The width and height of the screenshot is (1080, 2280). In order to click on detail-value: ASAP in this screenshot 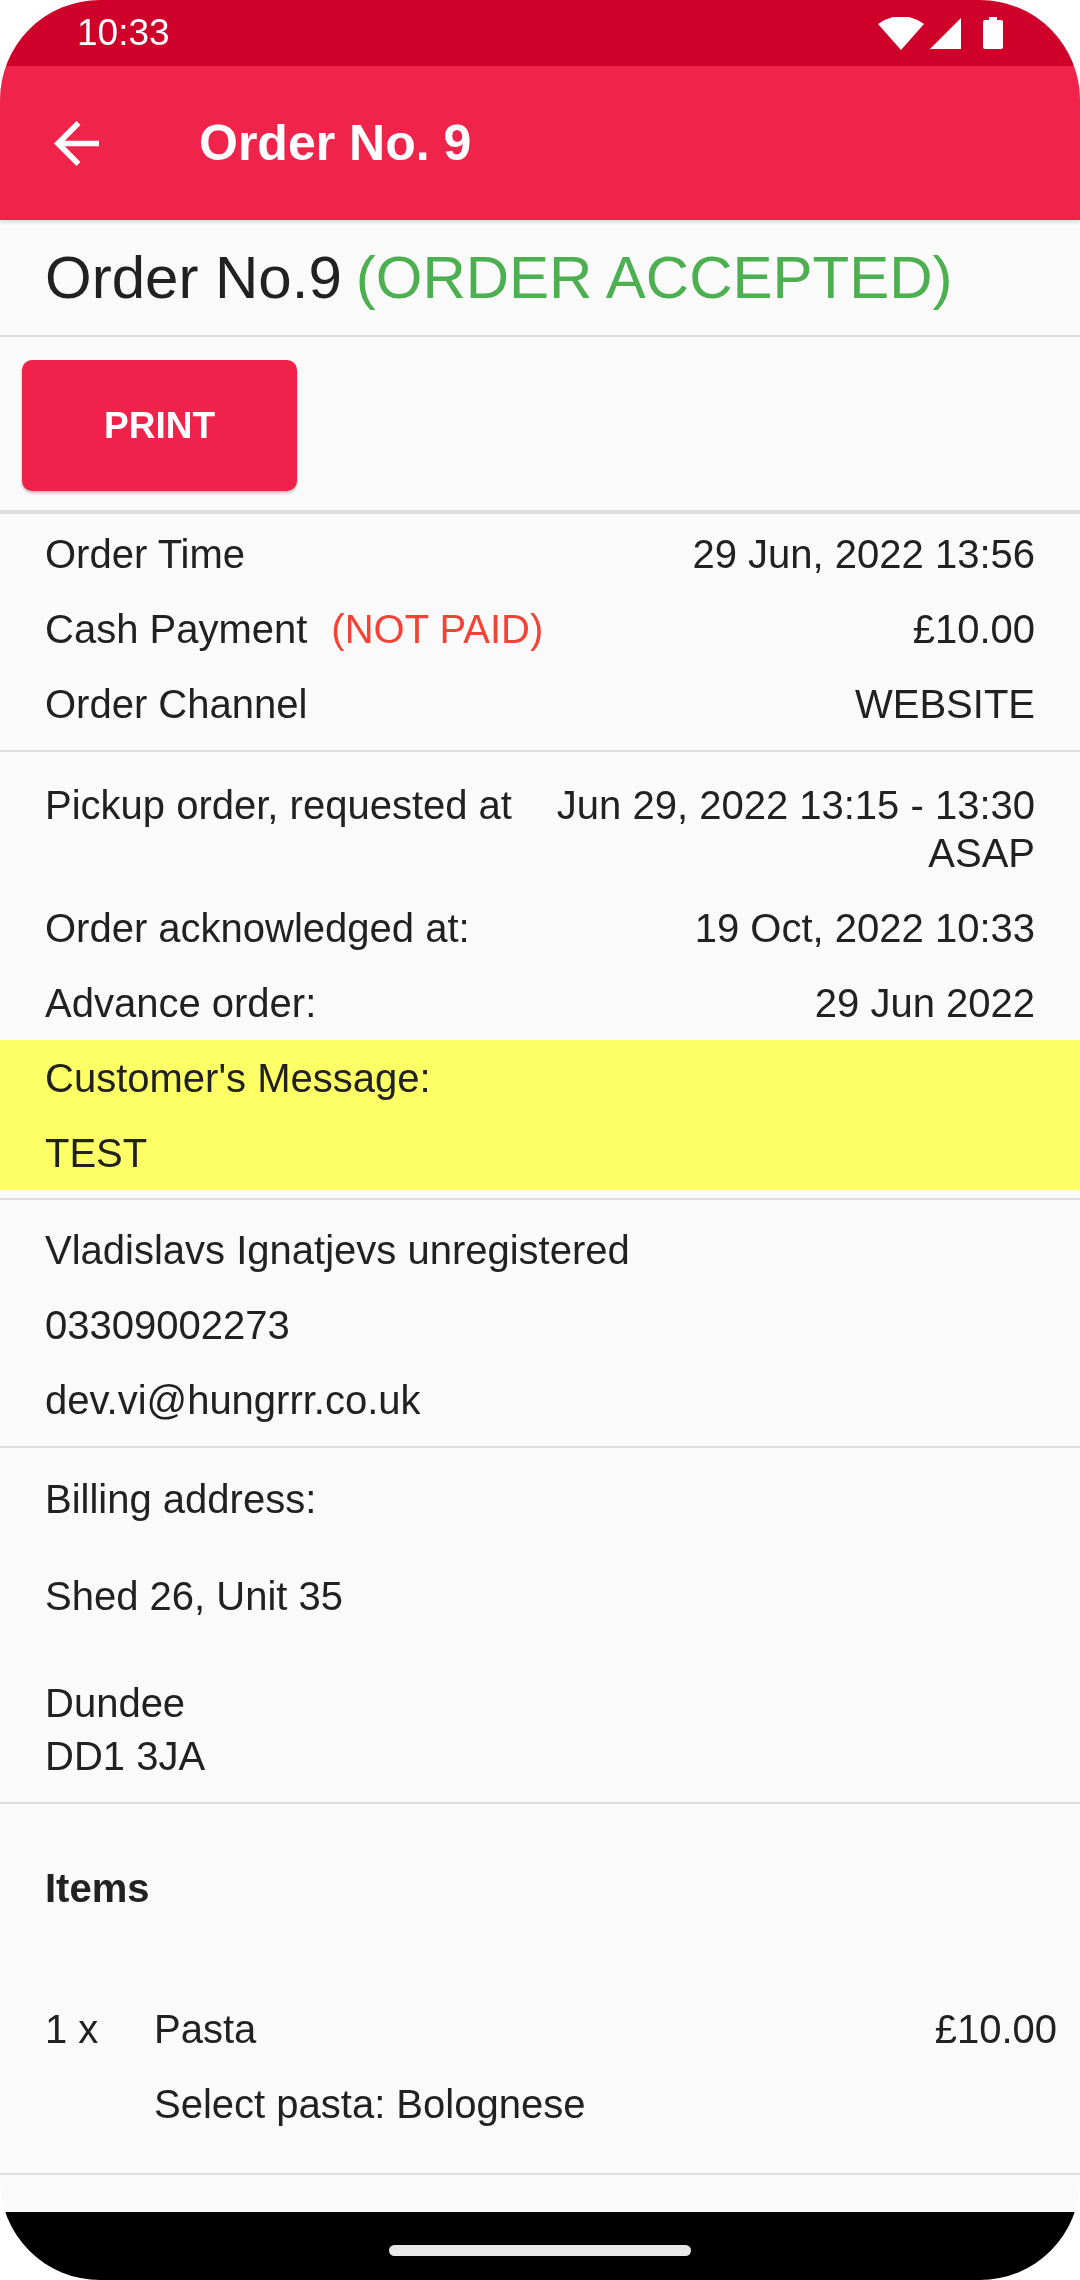, I will do `click(981, 853)`.